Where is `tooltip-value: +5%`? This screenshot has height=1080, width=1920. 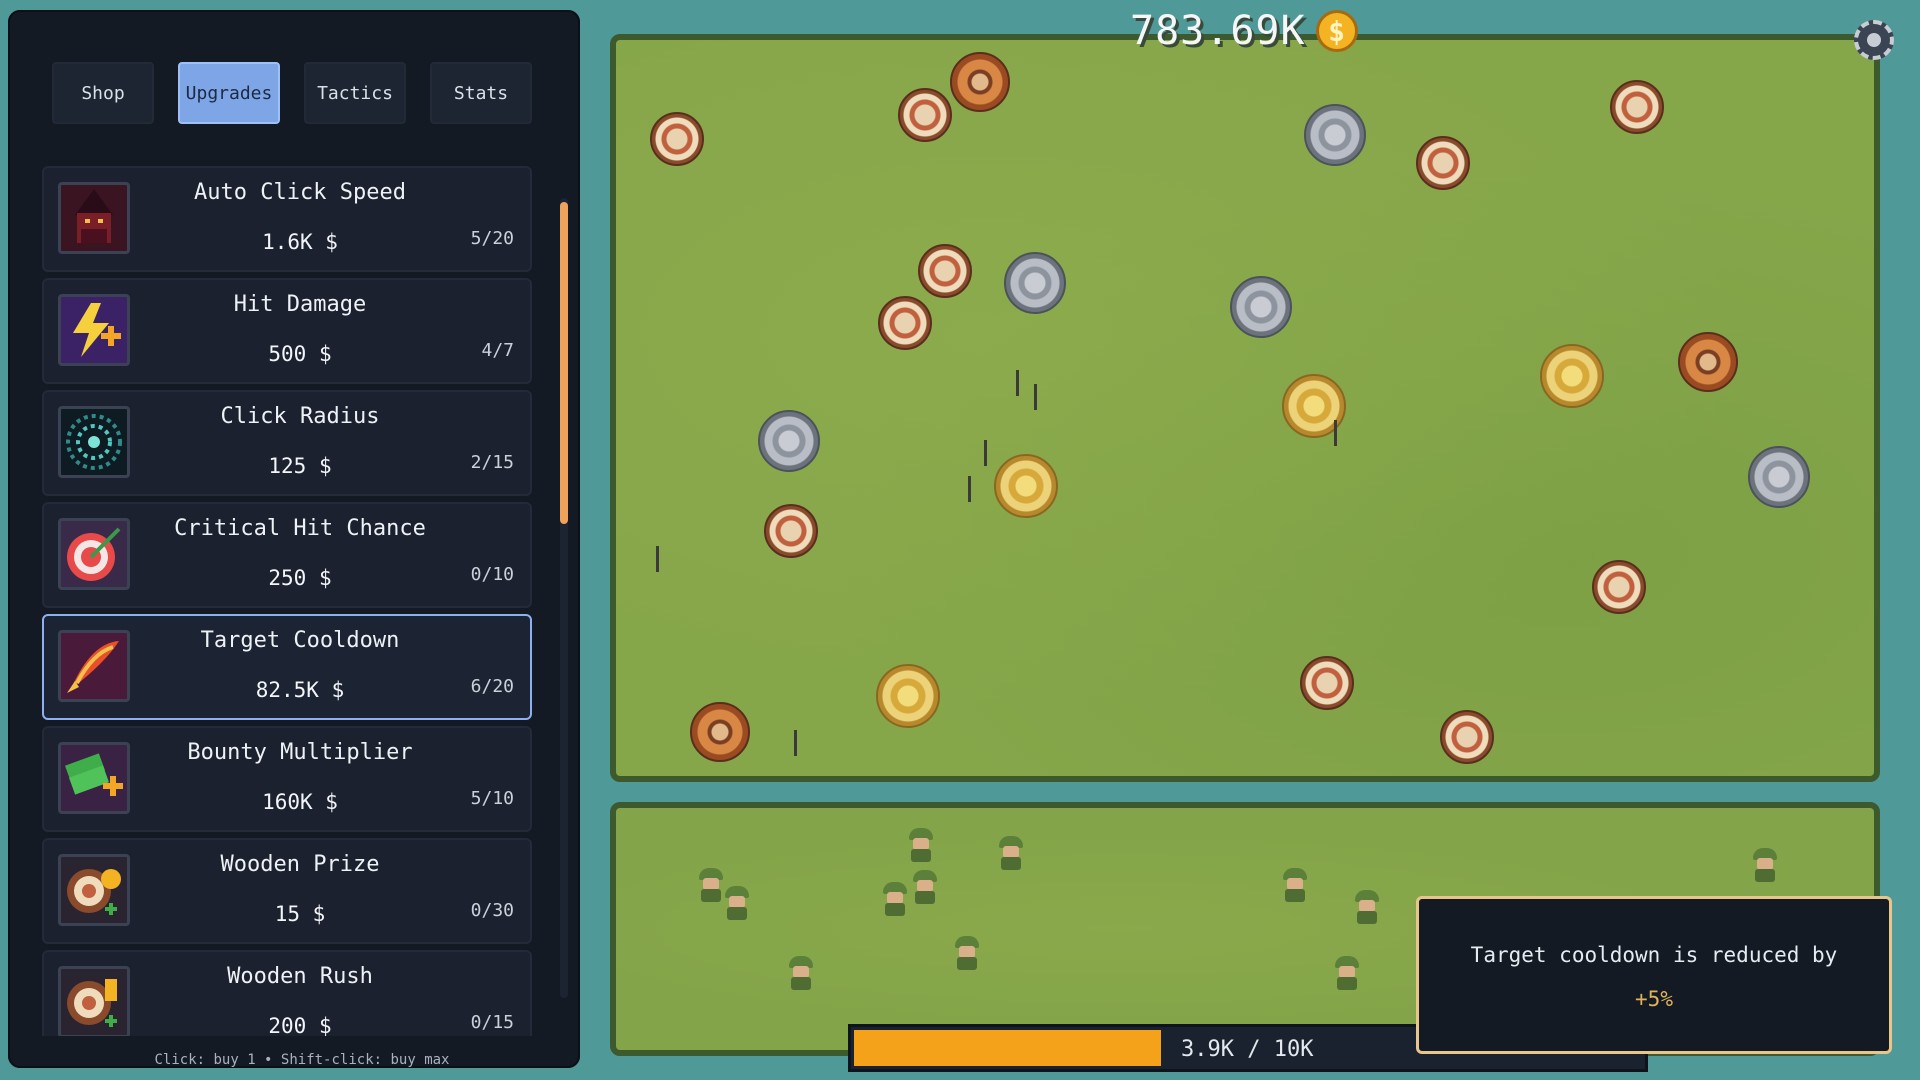 tooltip-value: +5% is located at coordinates (1654, 999).